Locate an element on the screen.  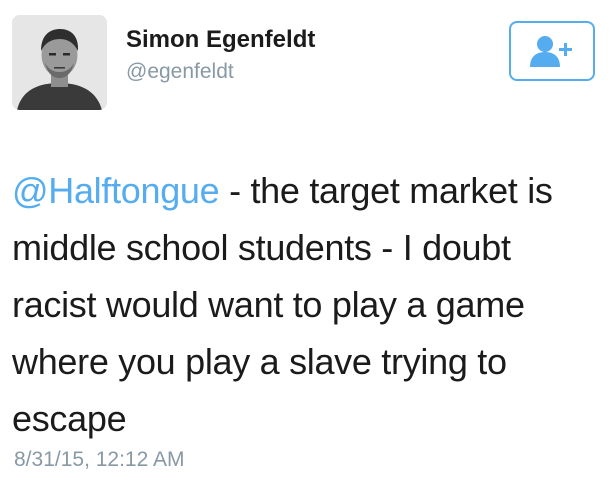
author-name: Simon Egenfeldt is located at coordinates (220, 40).